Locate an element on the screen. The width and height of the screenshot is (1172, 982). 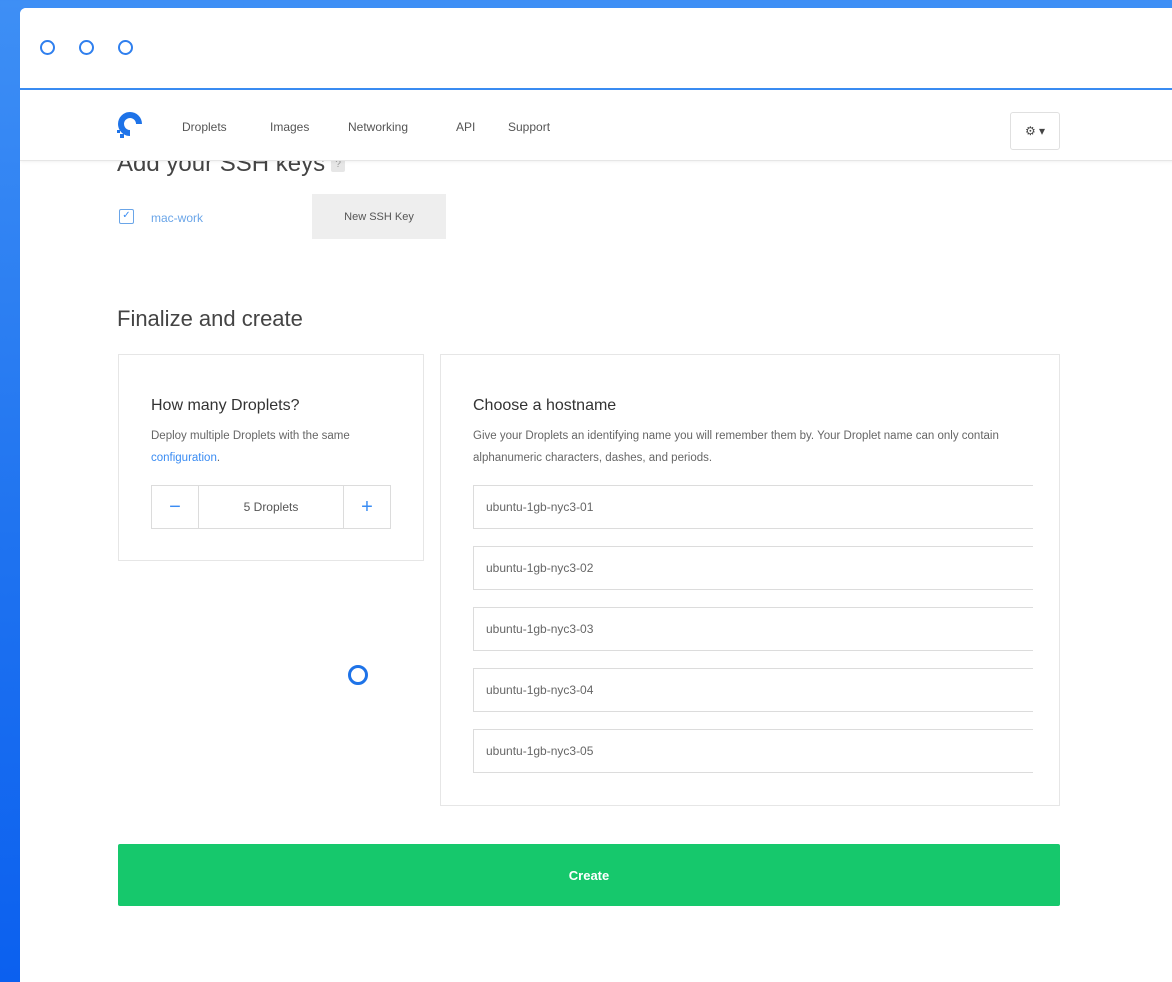
droplet-count-stepper: − 5 Droplets + is located at coordinates (271, 507).